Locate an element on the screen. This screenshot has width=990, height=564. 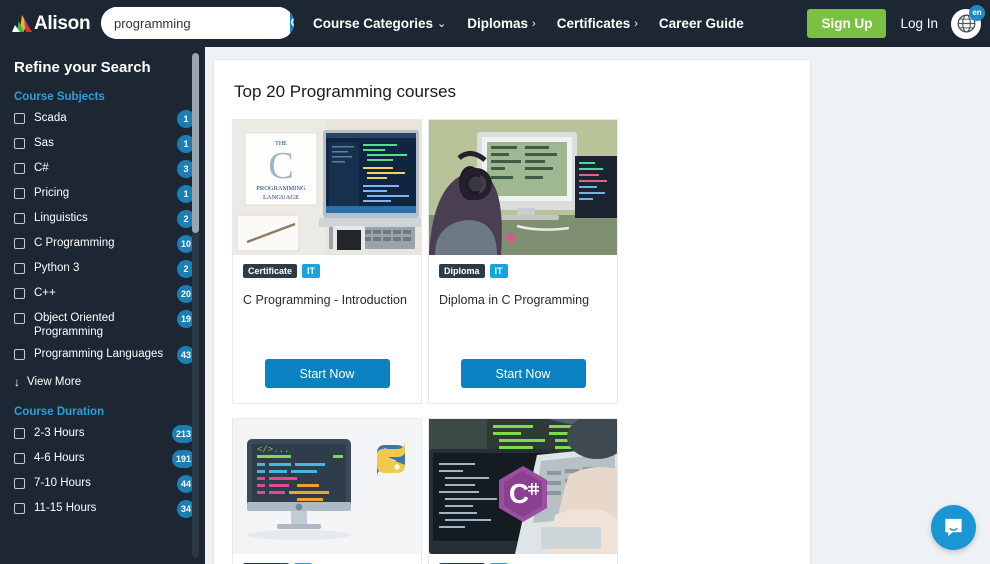
sign-up-button: Sign Up is located at coordinates (847, 23).